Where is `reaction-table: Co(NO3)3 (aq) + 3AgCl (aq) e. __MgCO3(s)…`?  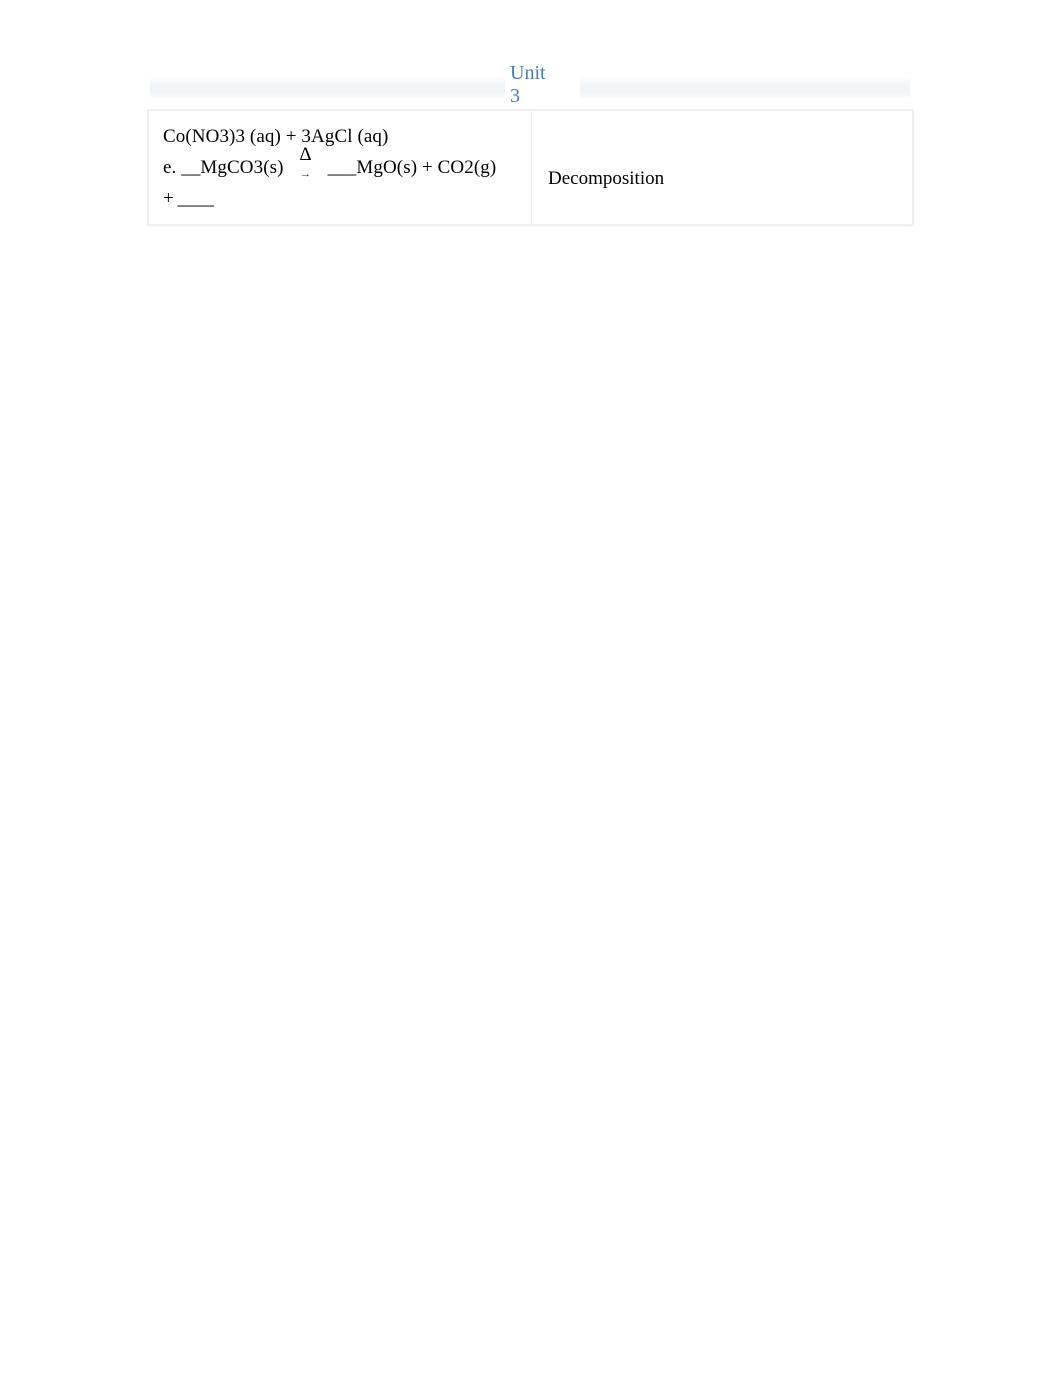 reaction-table: Co(NO3)3 (aq) + 3AgCl (aq) e. __MgCO3(s)… is located at coordinates (530, 167).